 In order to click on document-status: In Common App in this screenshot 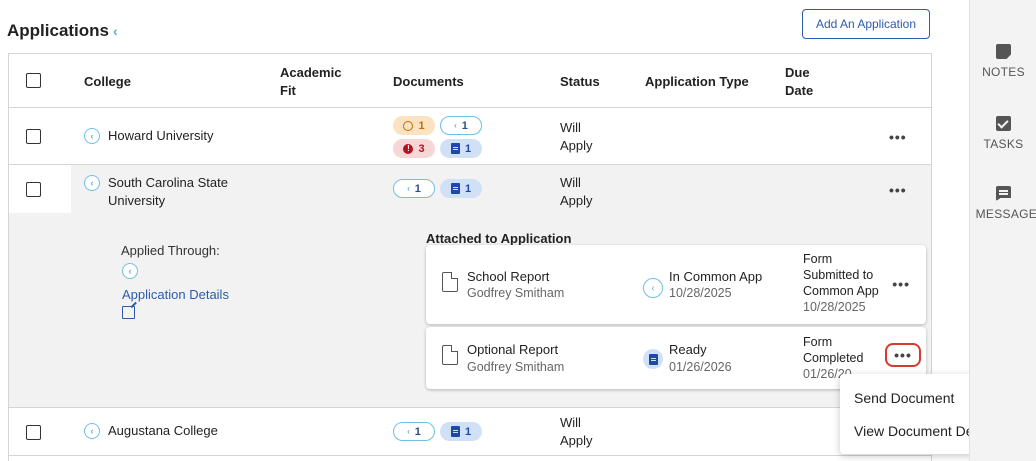, I will do `click(716, 276)`.